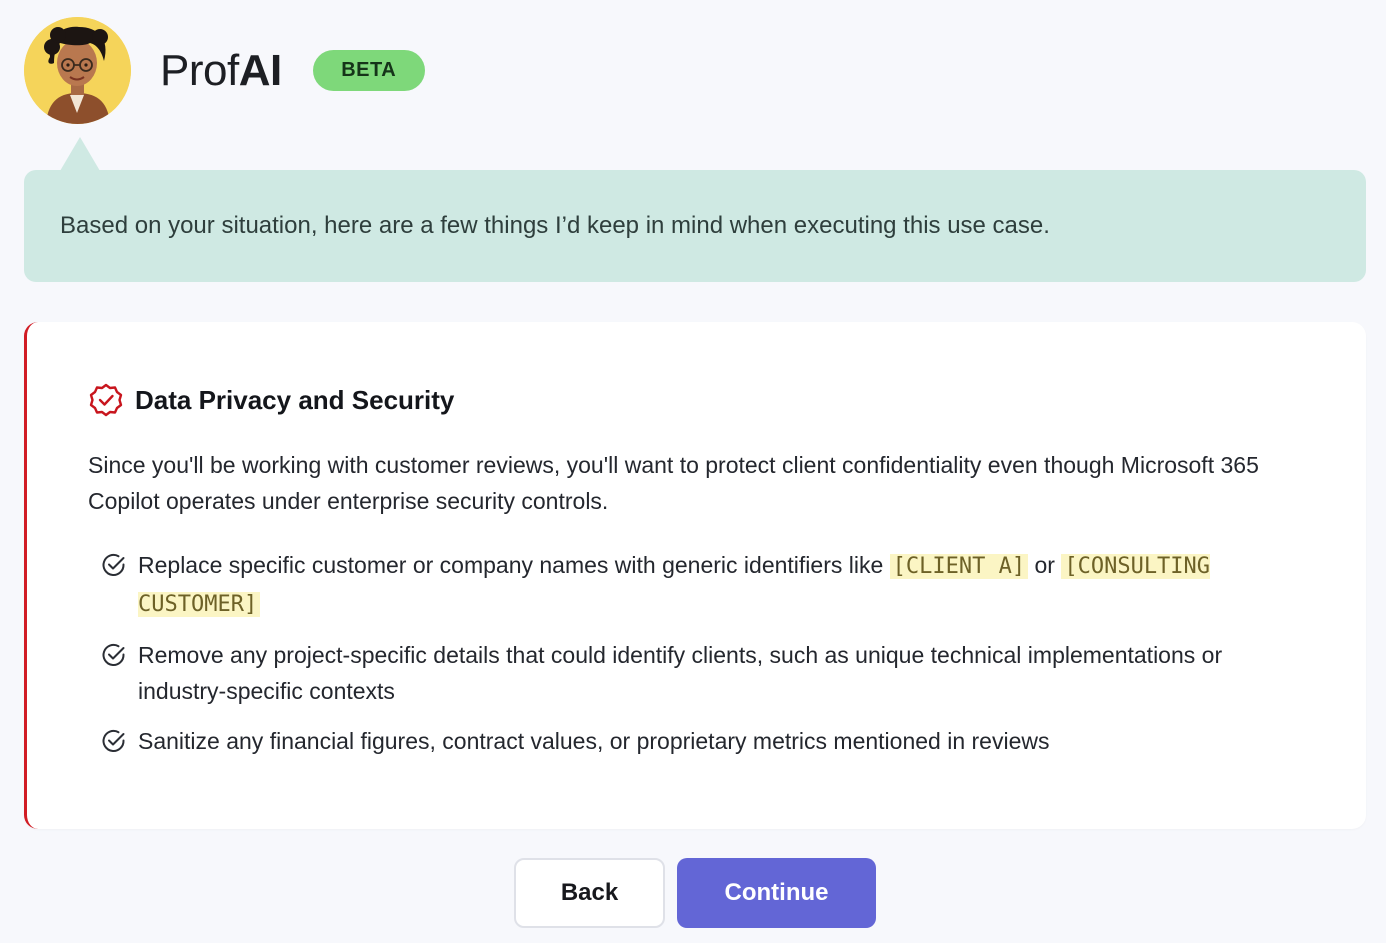  Describe the element at coordinates (1045, 565) in the screenshot. I see `list-item-text-mid: or` at that location.